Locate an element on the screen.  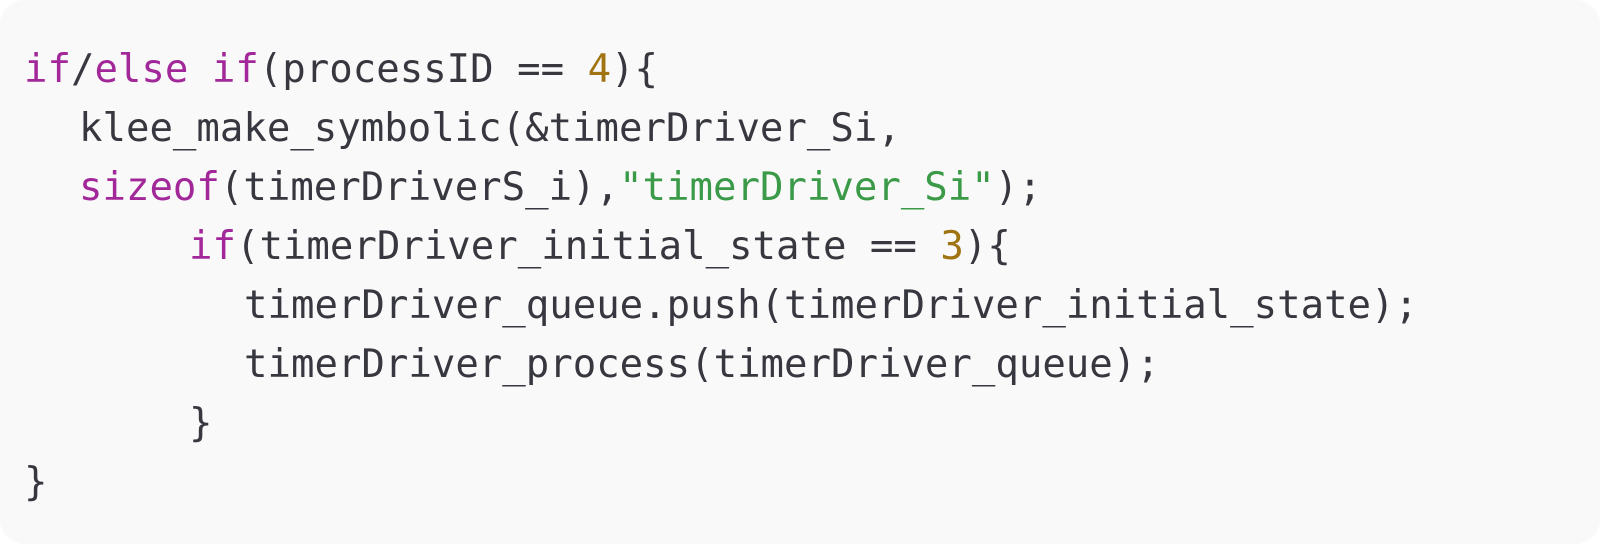
code-token: ); is located at coordinates (1018, 187).